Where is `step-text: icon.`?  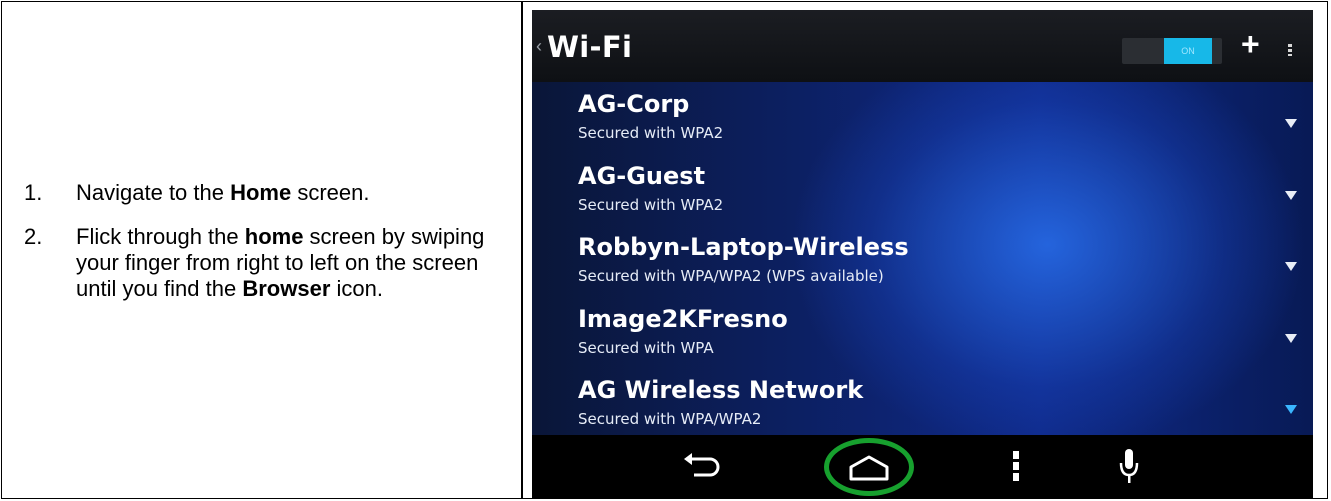
step-text: icon. is located at coordinates (356, 288).